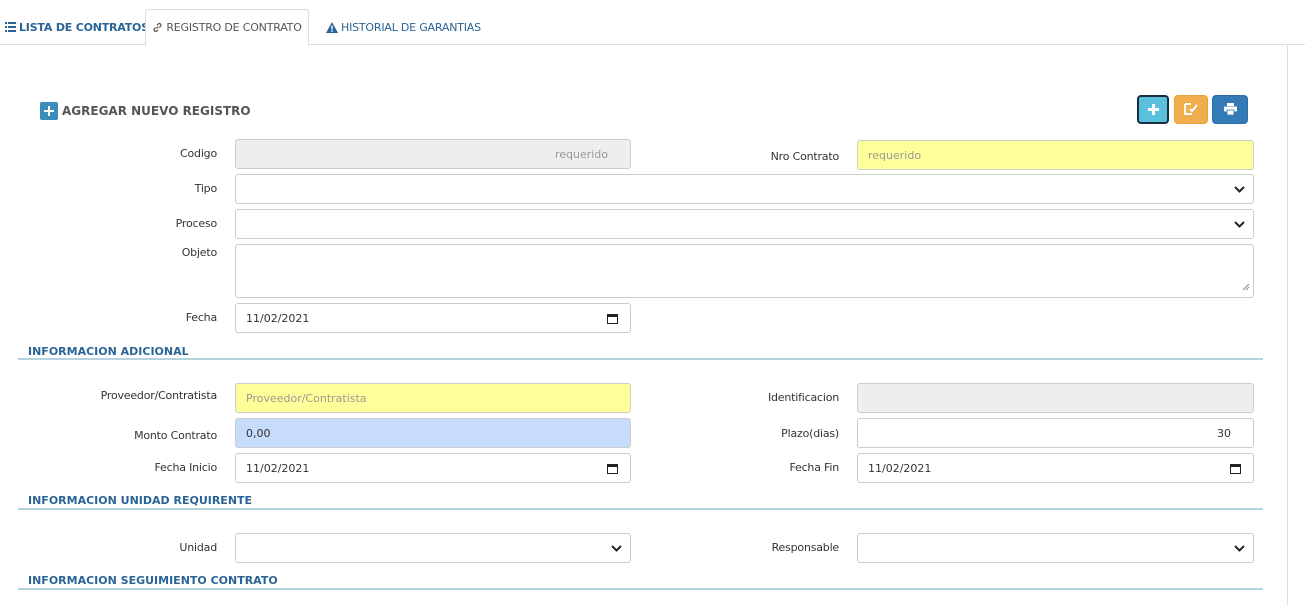 The height and width of the screenshot is (605, 1305). Describe the element at coordinates (332, 27) in the screenshot. I see `warning-icon` at that location.